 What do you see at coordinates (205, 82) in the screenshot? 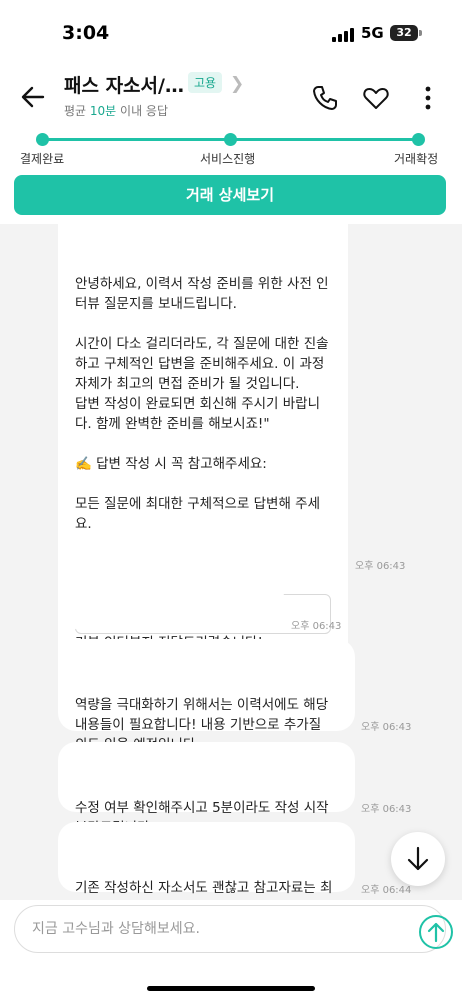
I see `employment-badge: 고용` at bounding box center [205, 82].